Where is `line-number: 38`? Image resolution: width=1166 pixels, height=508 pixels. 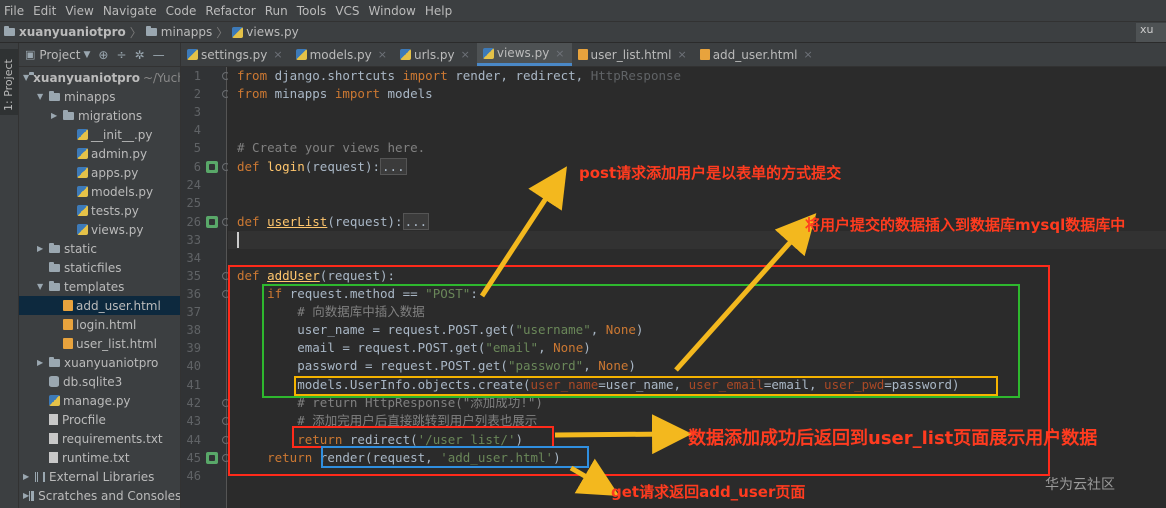
line-number: 38 is located at coordinates (193, 330).